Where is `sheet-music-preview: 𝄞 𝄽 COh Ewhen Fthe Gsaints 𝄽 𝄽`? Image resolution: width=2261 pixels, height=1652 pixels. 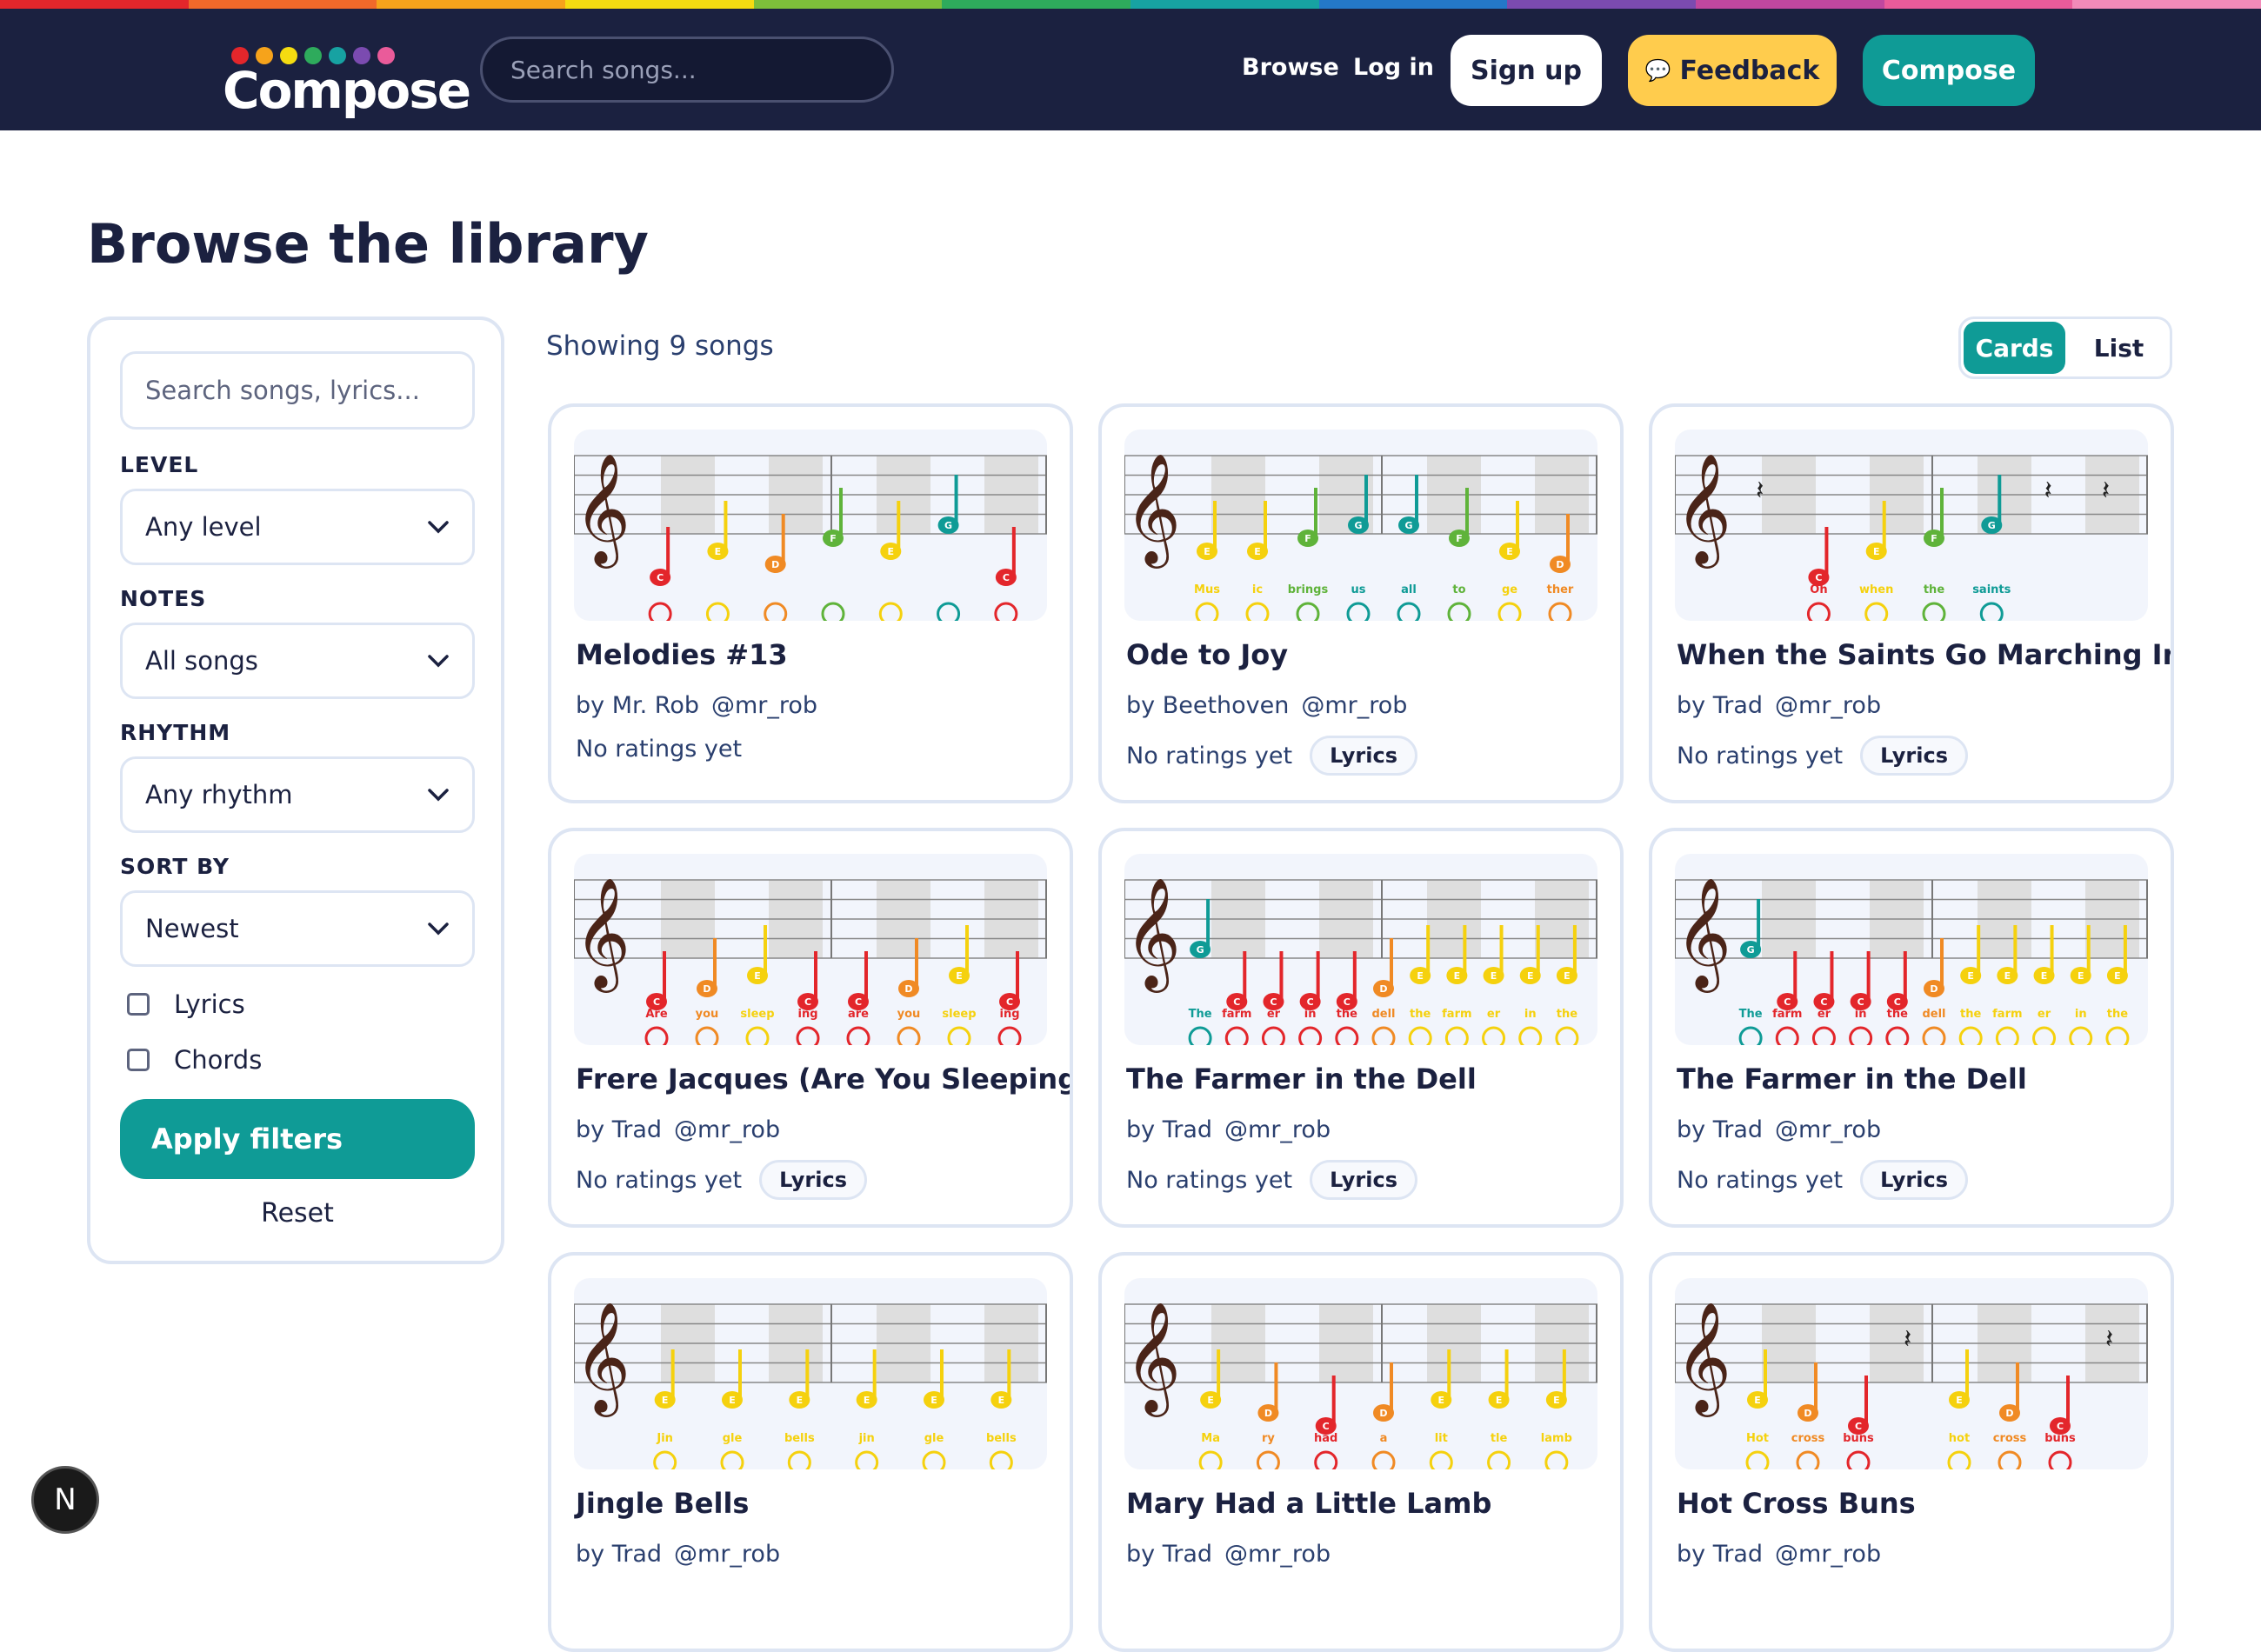
sheet-music-preview: 𝄞 𝄽 COh Ewhen Fthe Gsaints 𝄽 𝄽 is located at coordinates (1911, 536).